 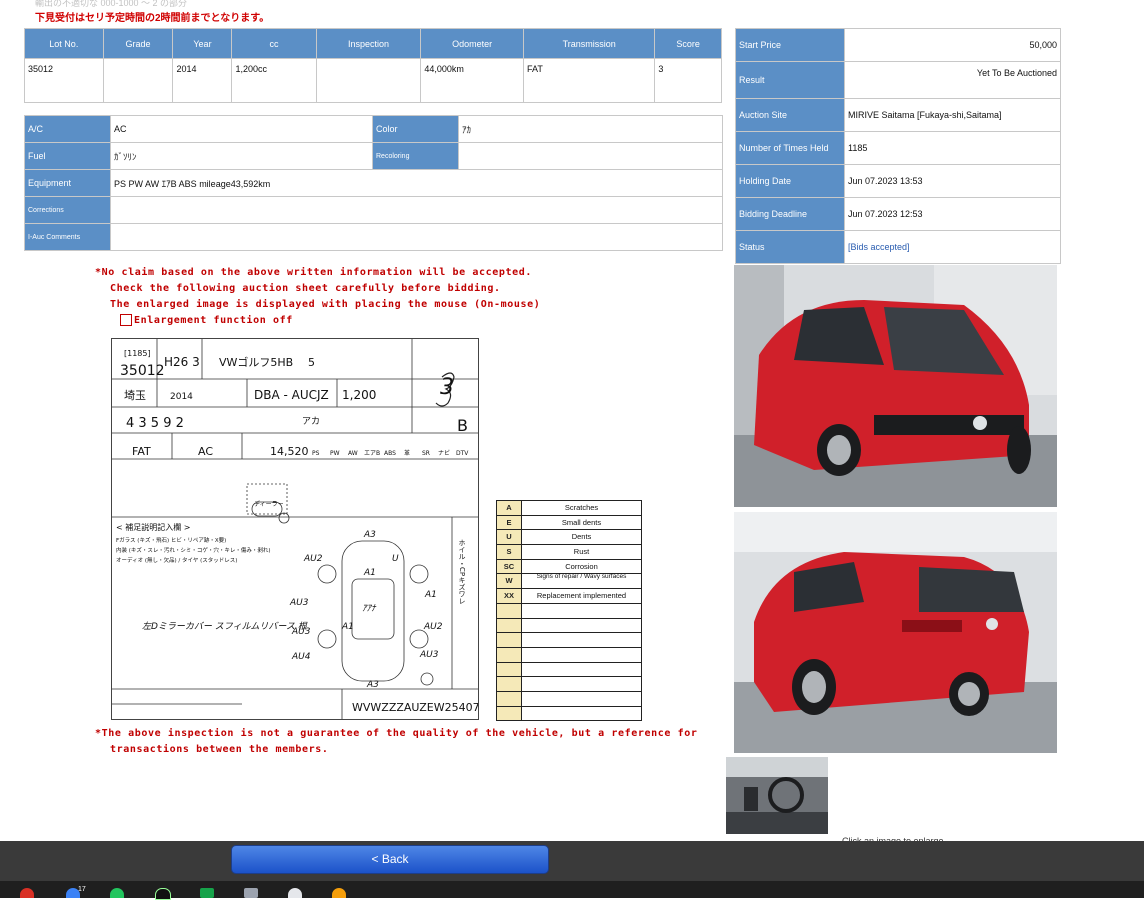 I want to click on value-cc: 1,200cc, so click(x=274, y=80).